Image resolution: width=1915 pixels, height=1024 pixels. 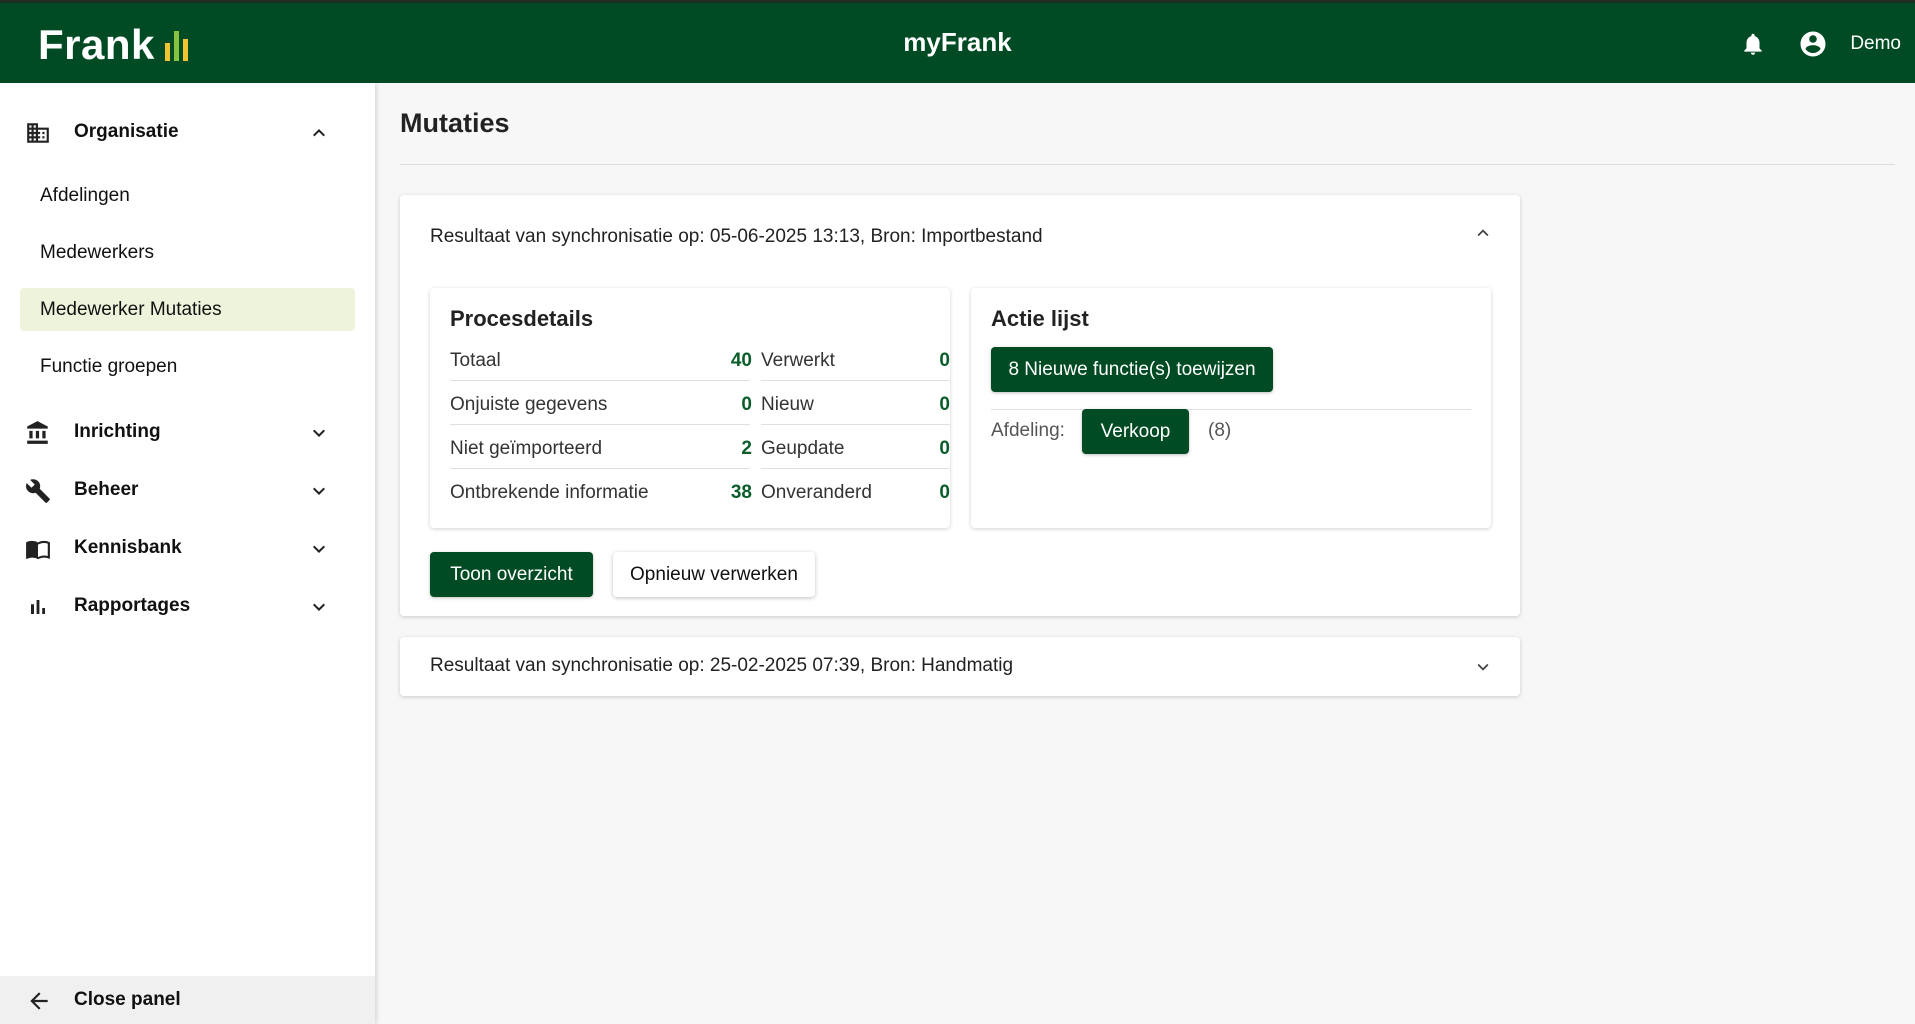 I want to click on sidebar-group-kennisbank: Kennisbank, so click(x=187, y=548).